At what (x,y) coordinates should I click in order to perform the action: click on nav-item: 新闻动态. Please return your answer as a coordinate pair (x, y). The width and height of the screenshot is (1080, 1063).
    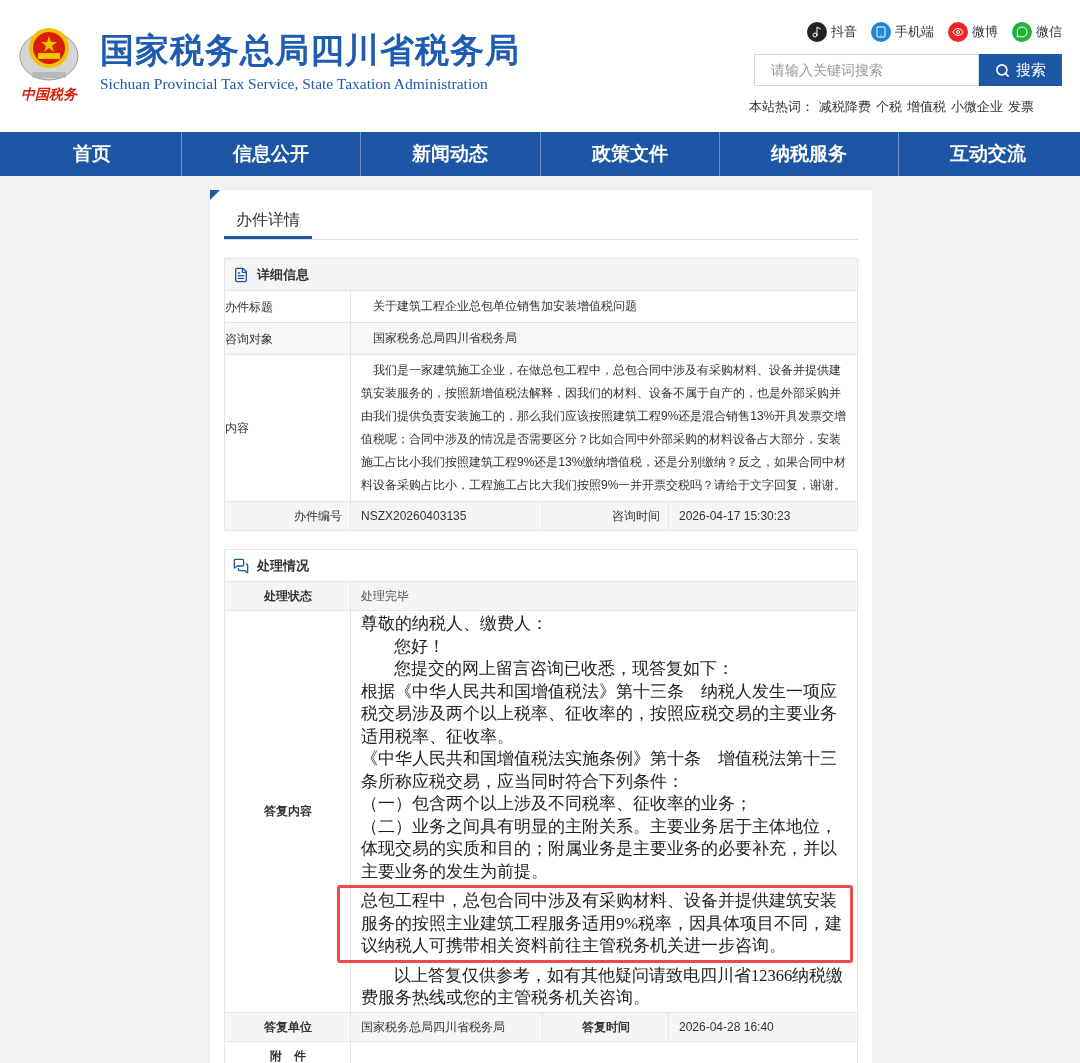
    Looking at the image, I should click on (450, 154).